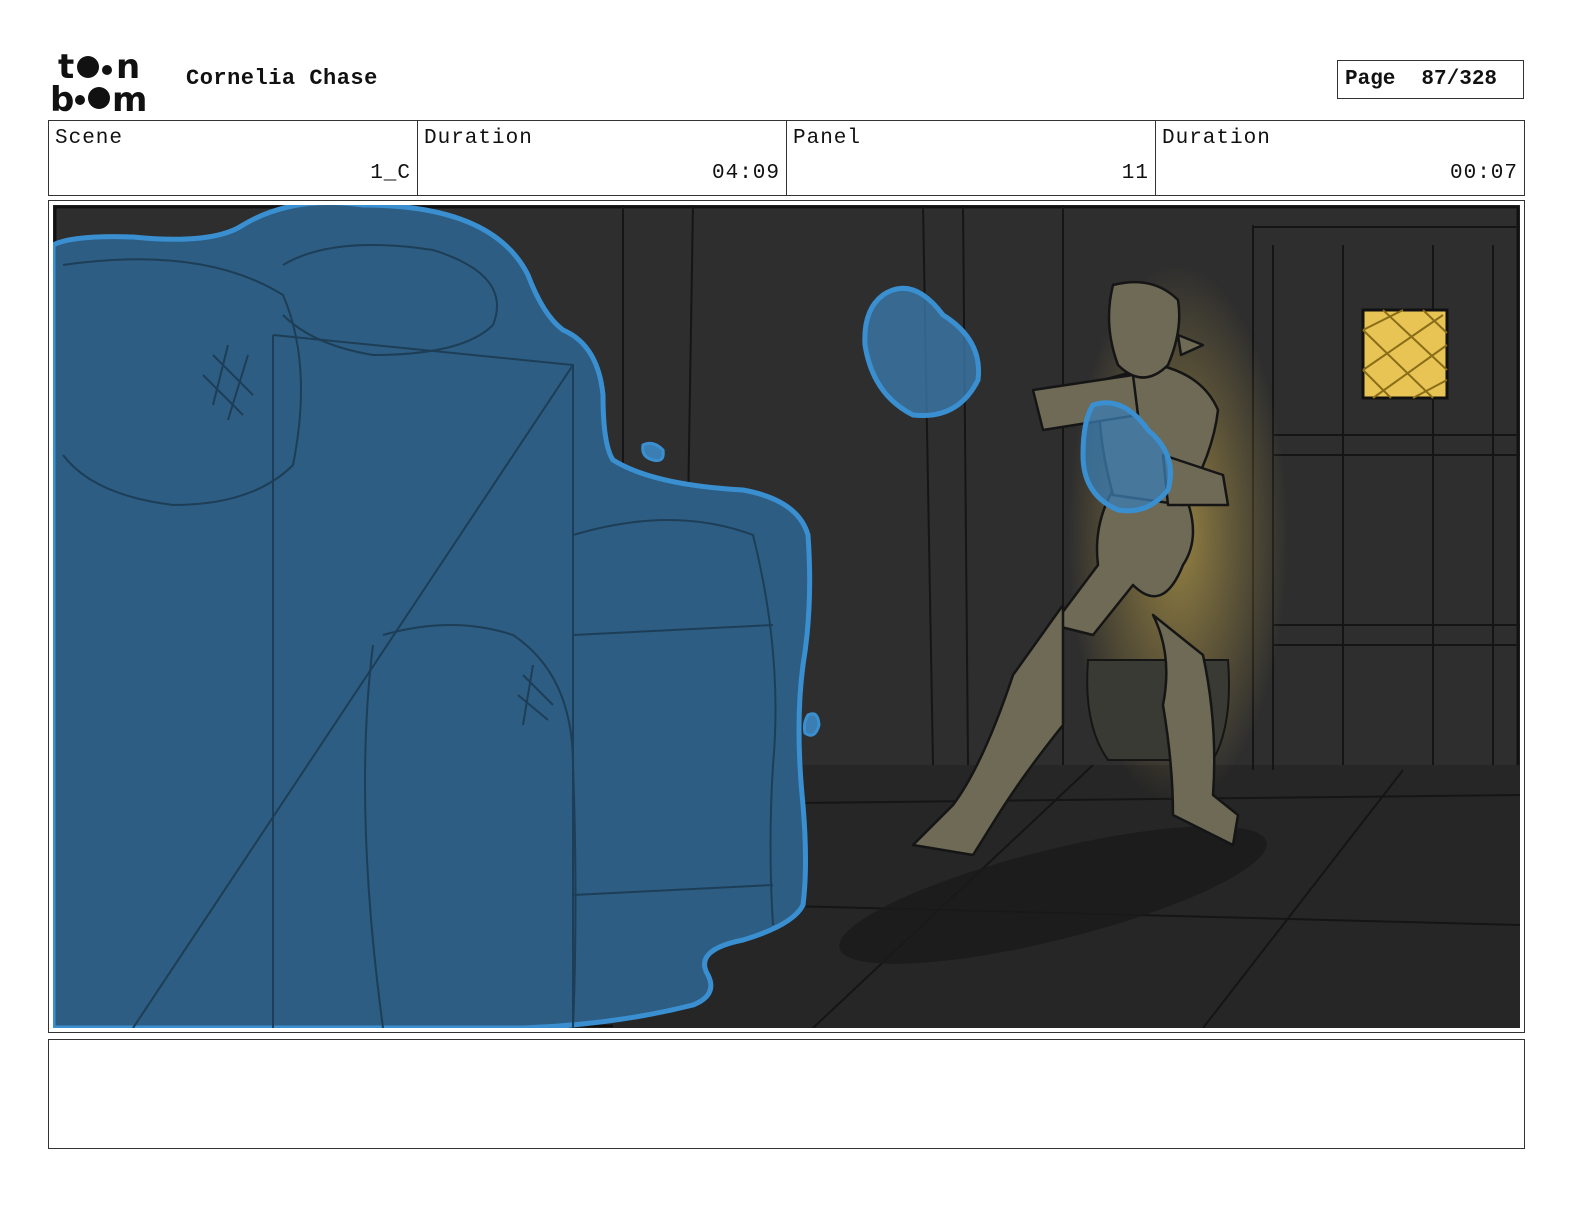  I want to click on page-indicator: Page 87/328, so click(1430, 79).